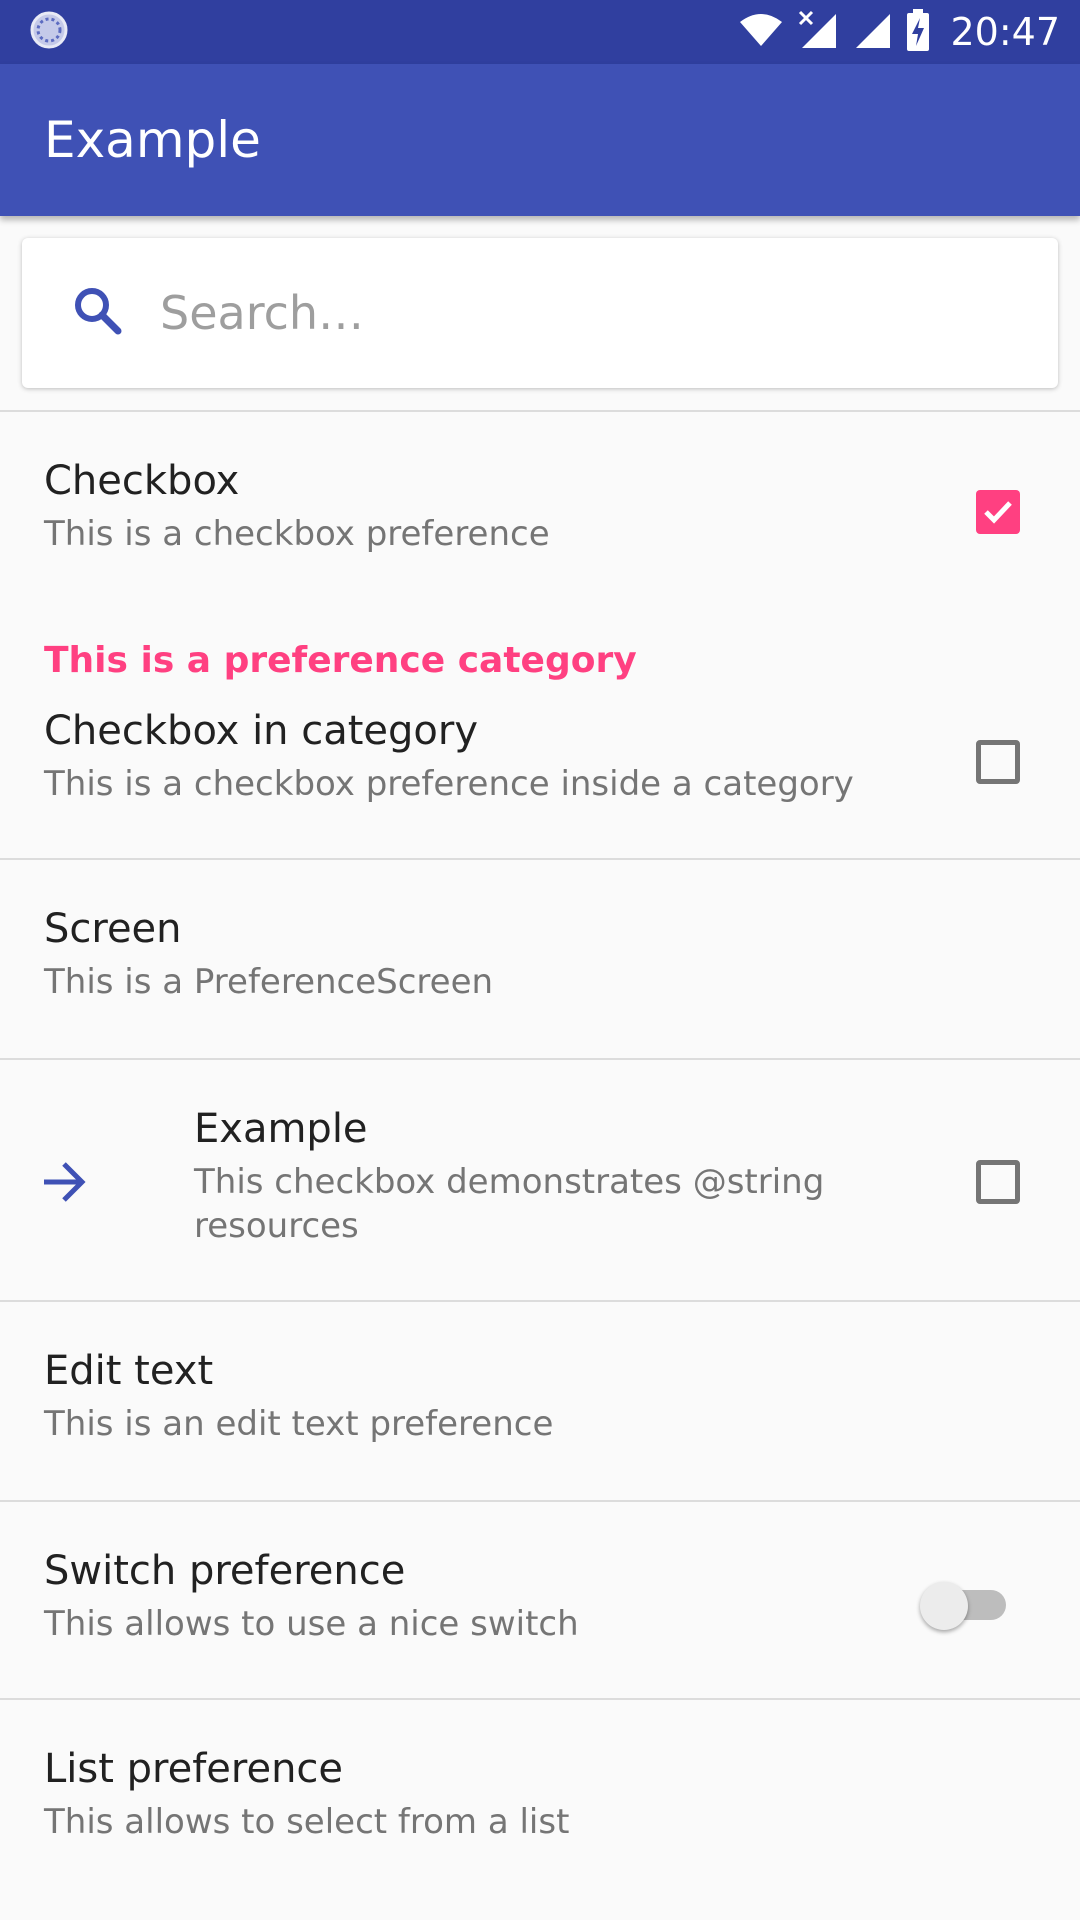 Image resolution: width=1080 pixels, height=1920 pixels. I want to click on pref-title: Screen, so click(113, 929).